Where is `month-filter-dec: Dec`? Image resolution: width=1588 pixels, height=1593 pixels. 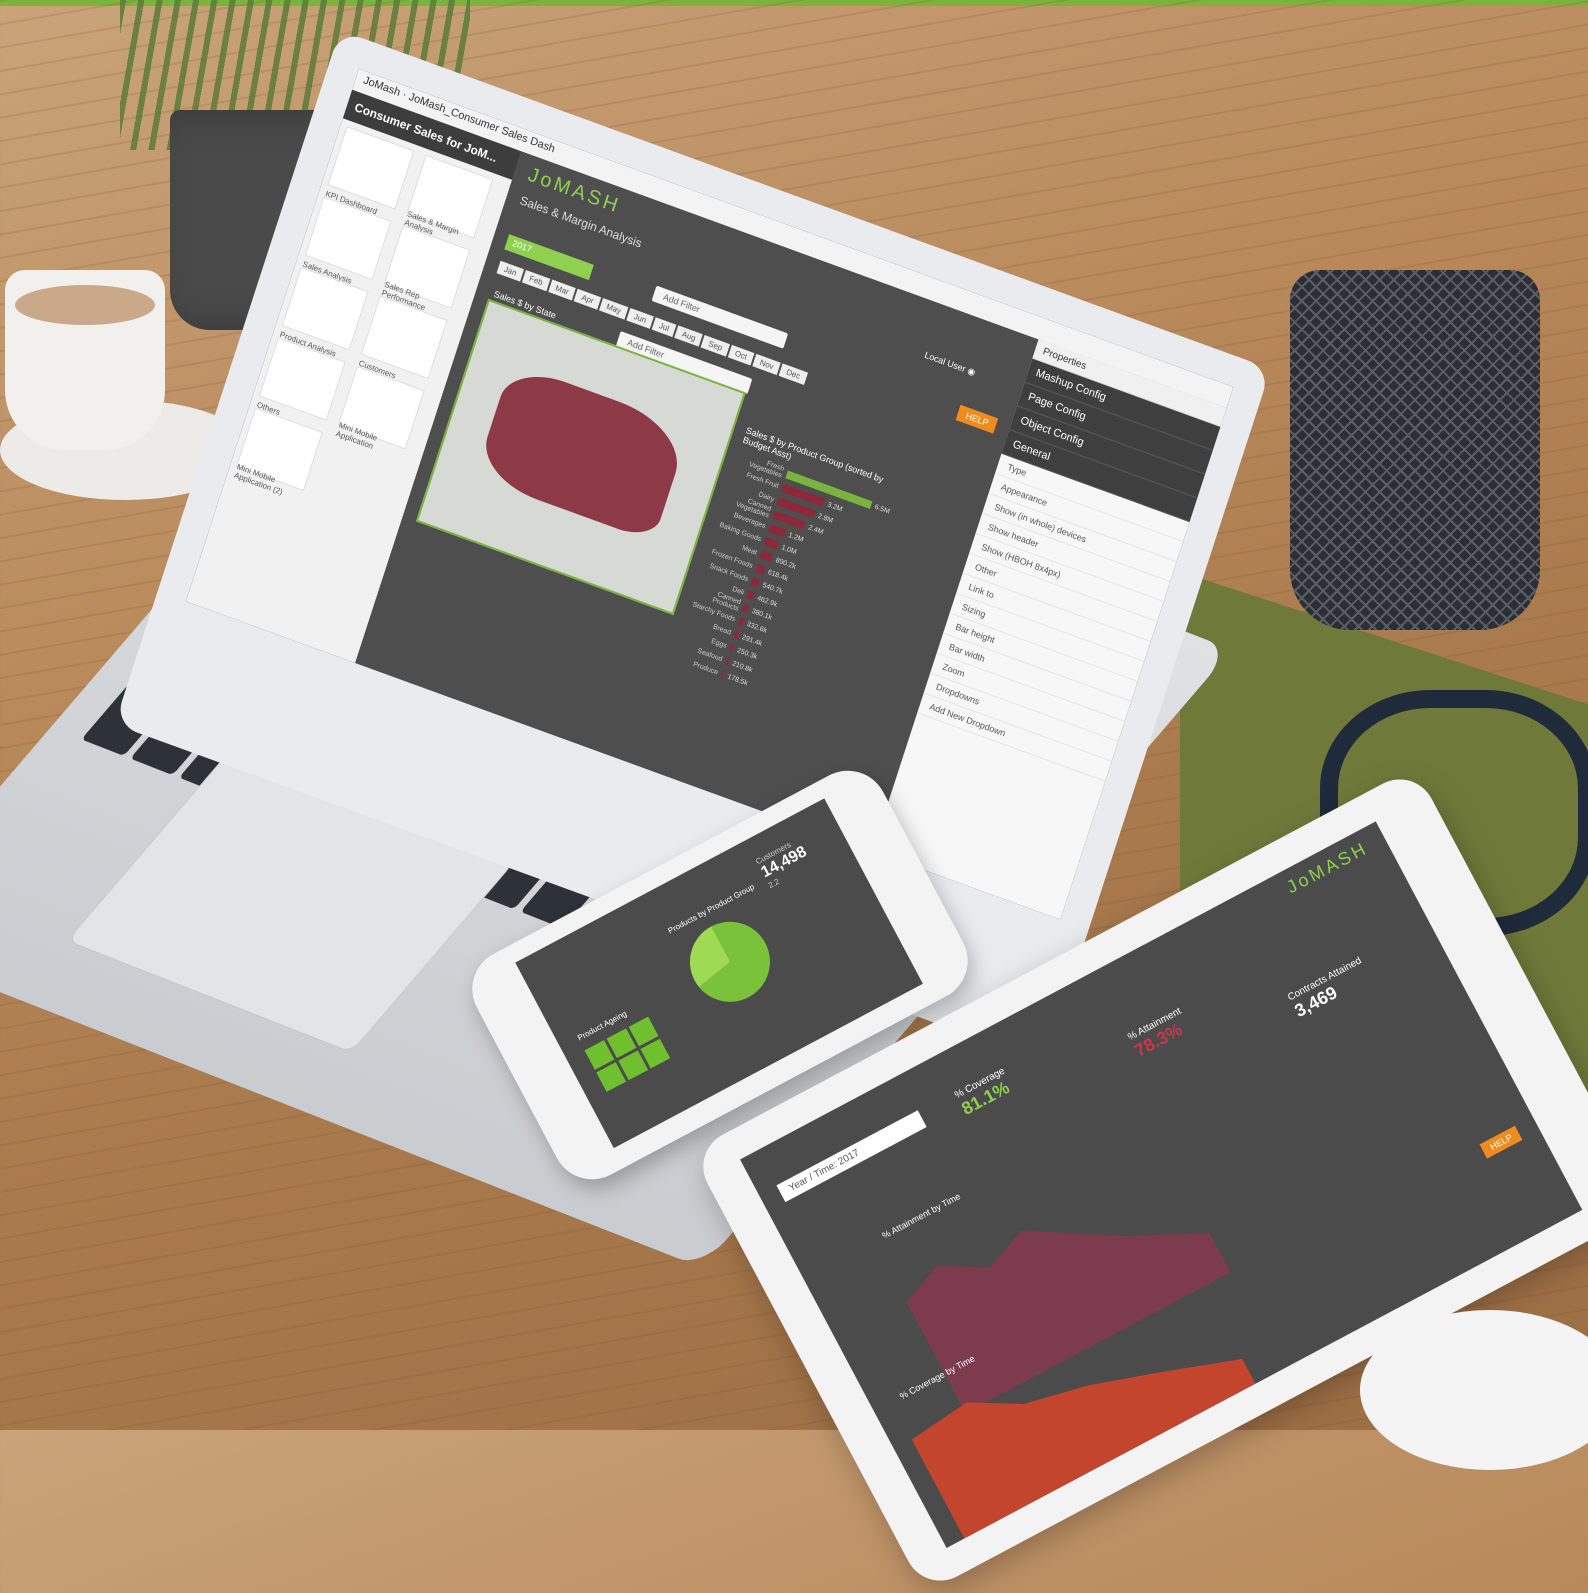
month-filter-dec: Dec is located at coordinates (793, 374).